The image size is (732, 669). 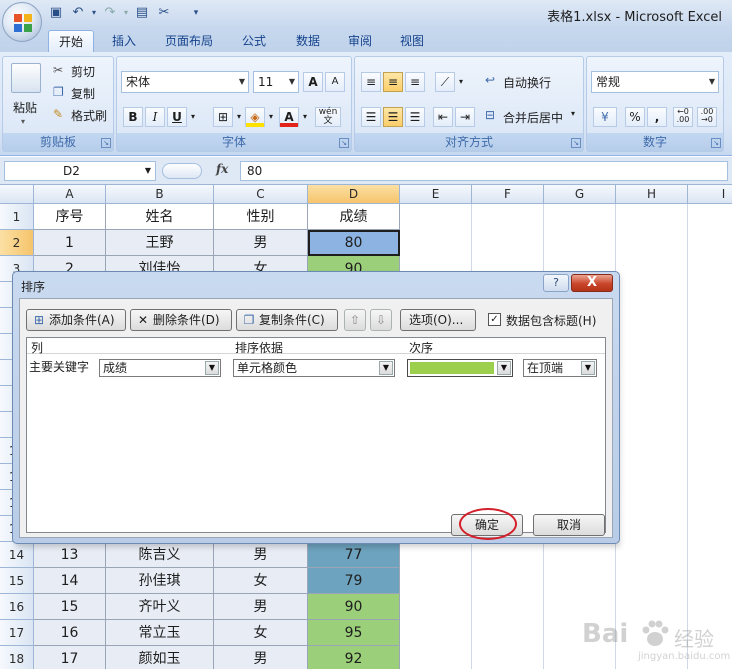 What do you see at coordinates (276, 82) in the screenshot?
I see `font-size-combo: 11 ▼` at bounding box center [276, 82].